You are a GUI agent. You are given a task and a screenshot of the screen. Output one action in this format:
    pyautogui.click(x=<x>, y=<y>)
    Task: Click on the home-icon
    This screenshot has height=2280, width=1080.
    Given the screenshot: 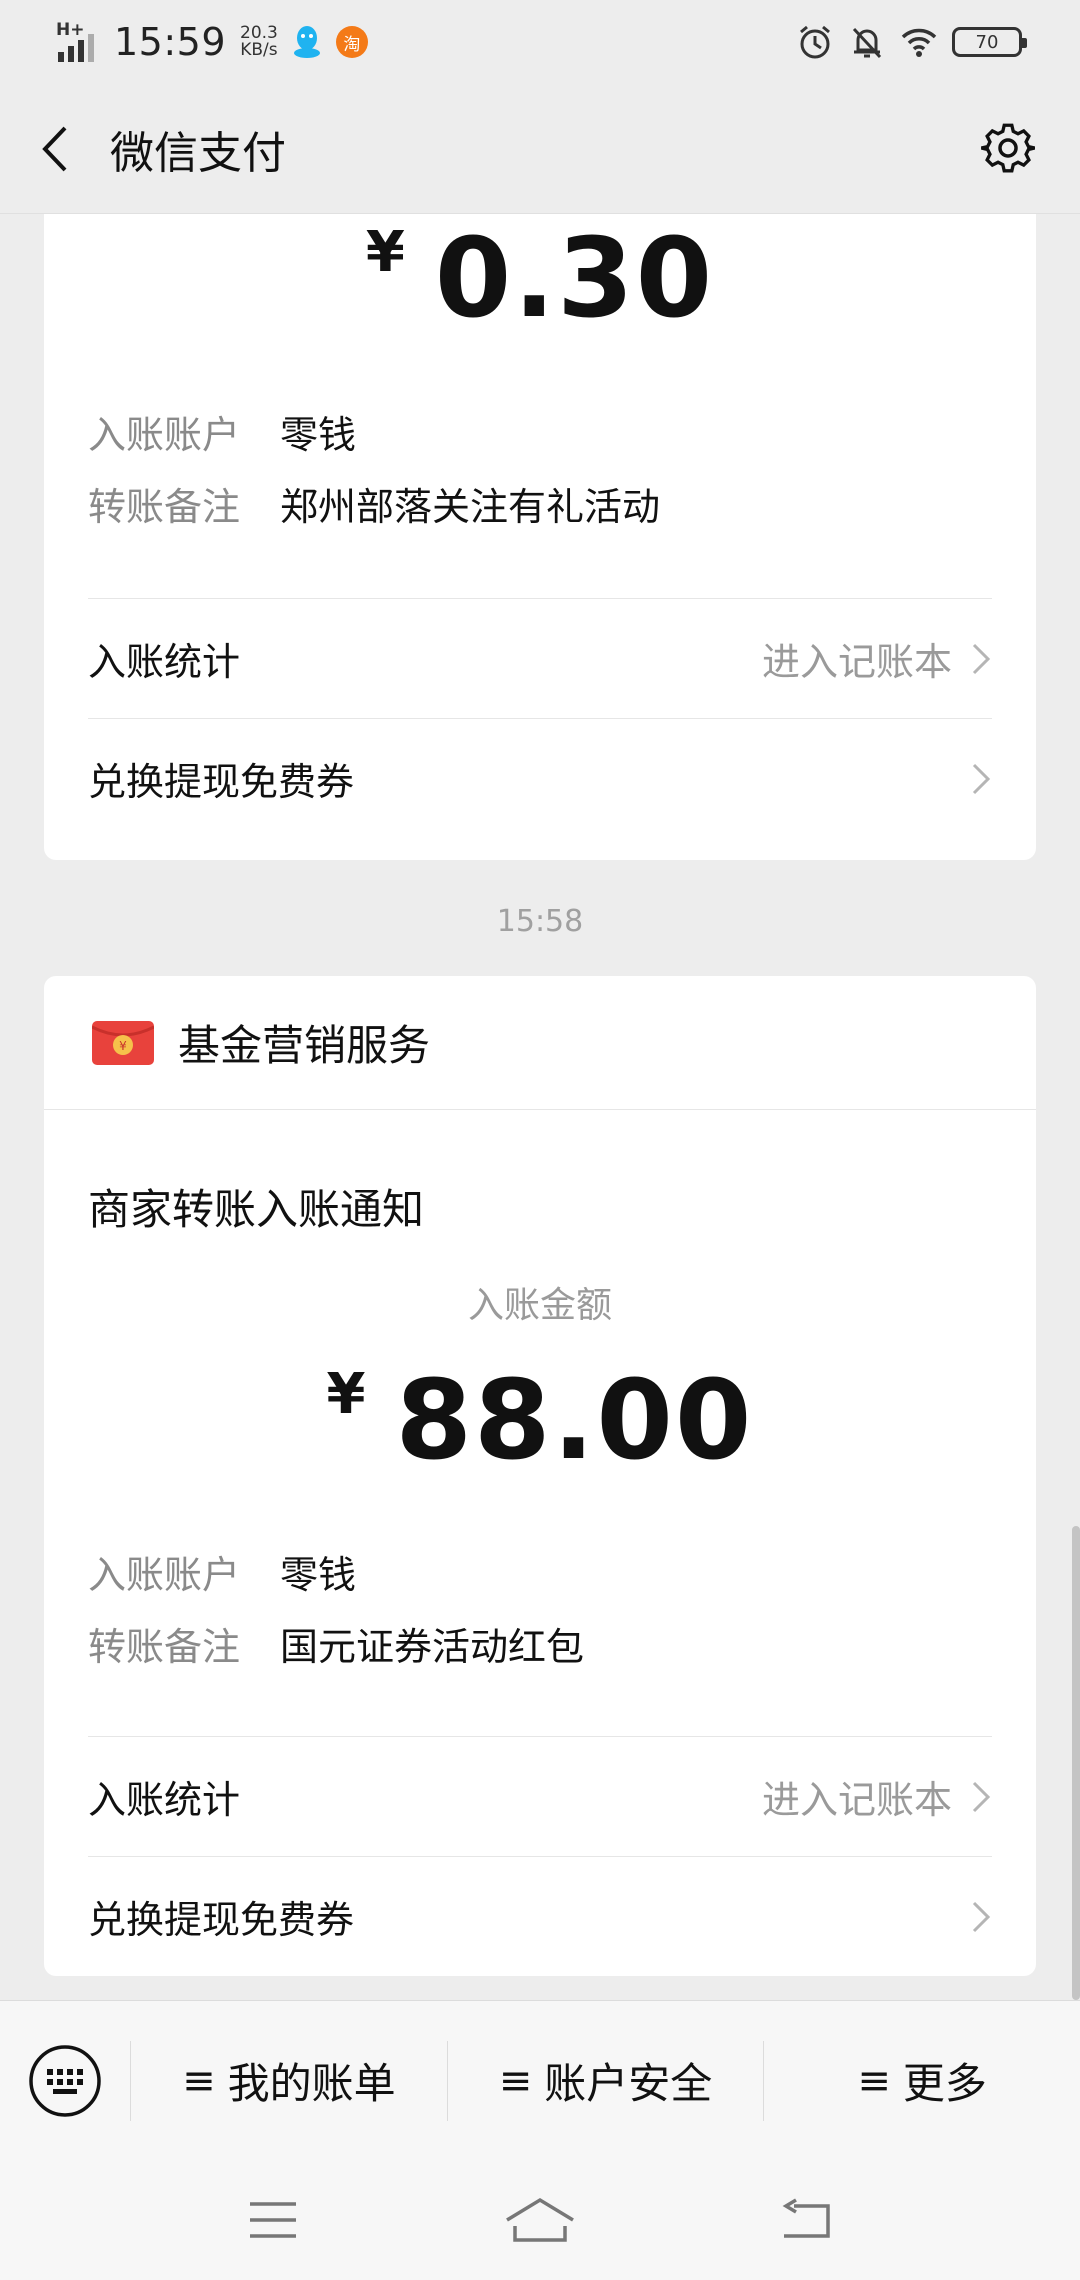 What is the action you would take?
    pyautogui.click(x=540, y=2219)
    